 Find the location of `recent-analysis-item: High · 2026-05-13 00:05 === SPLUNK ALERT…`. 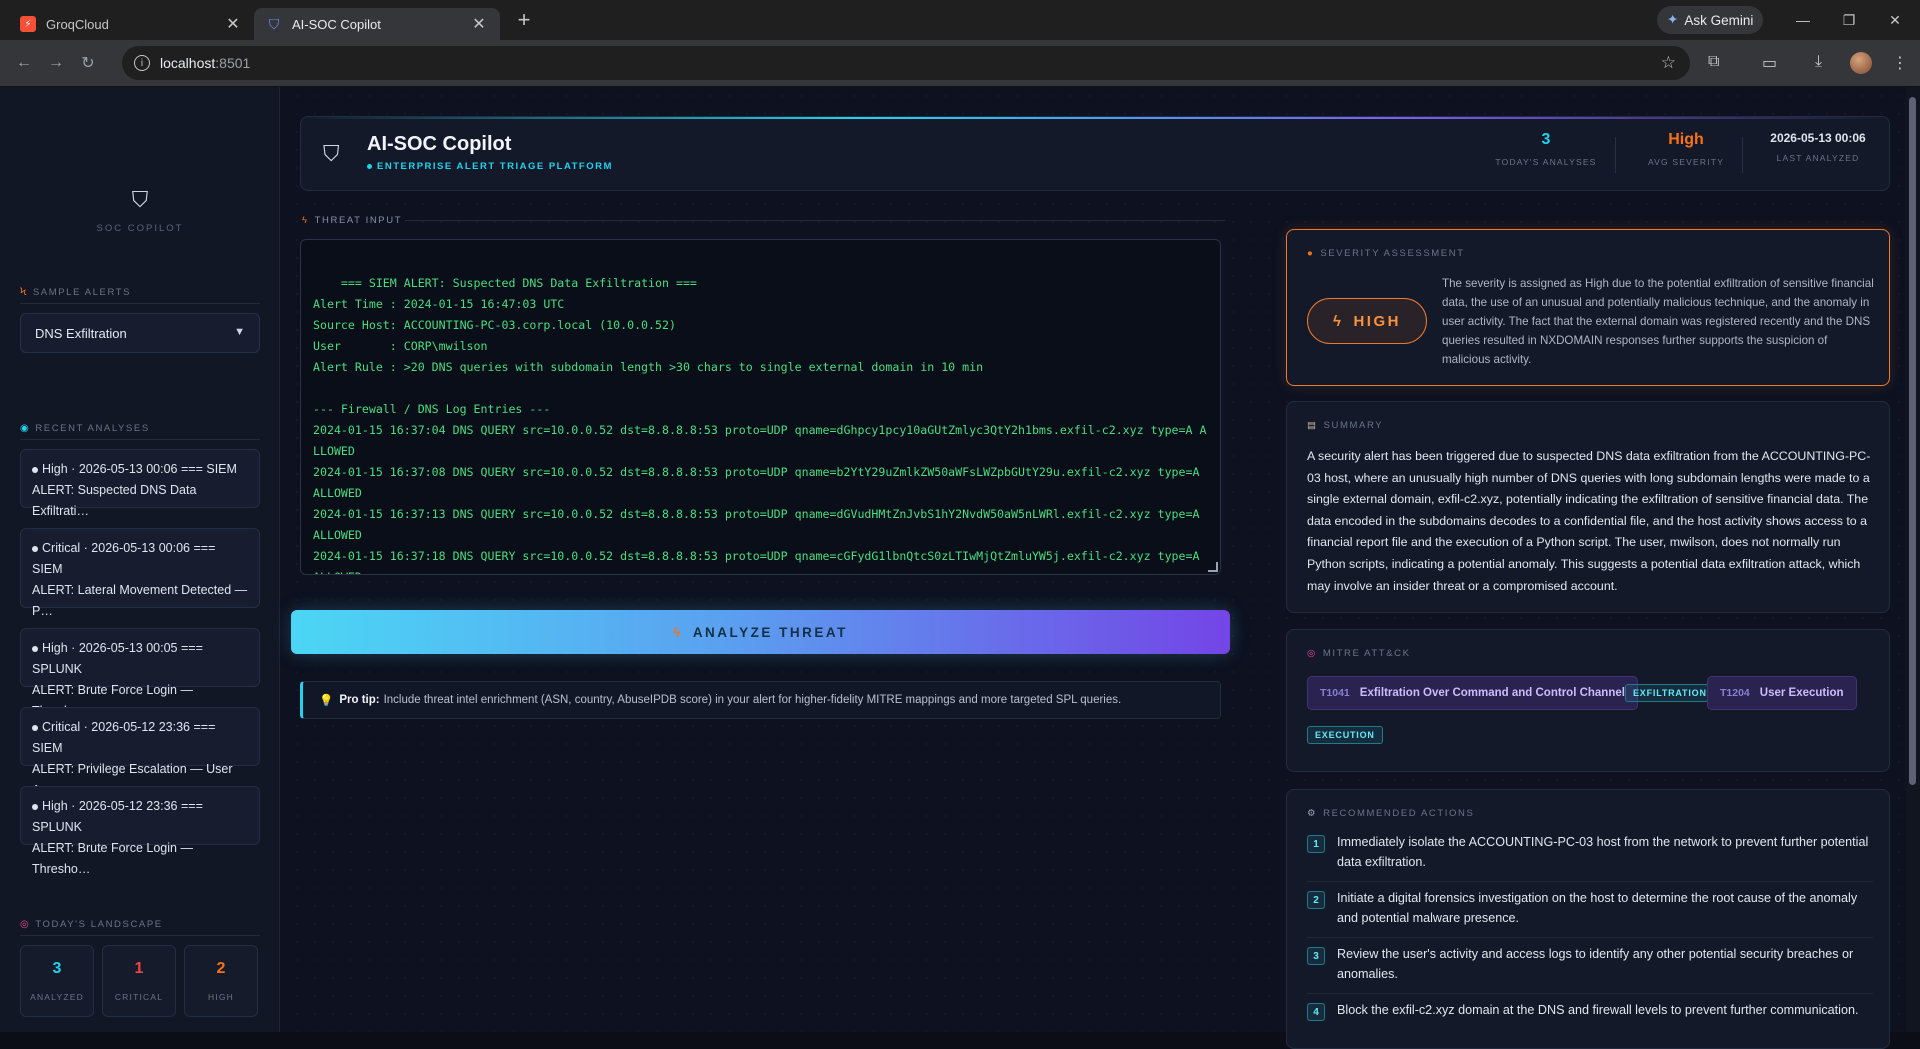

recent-analysis-item: High · 2026-05-13 00:05 === SPLUNK ALERT… is located at coordinates (140, 673).